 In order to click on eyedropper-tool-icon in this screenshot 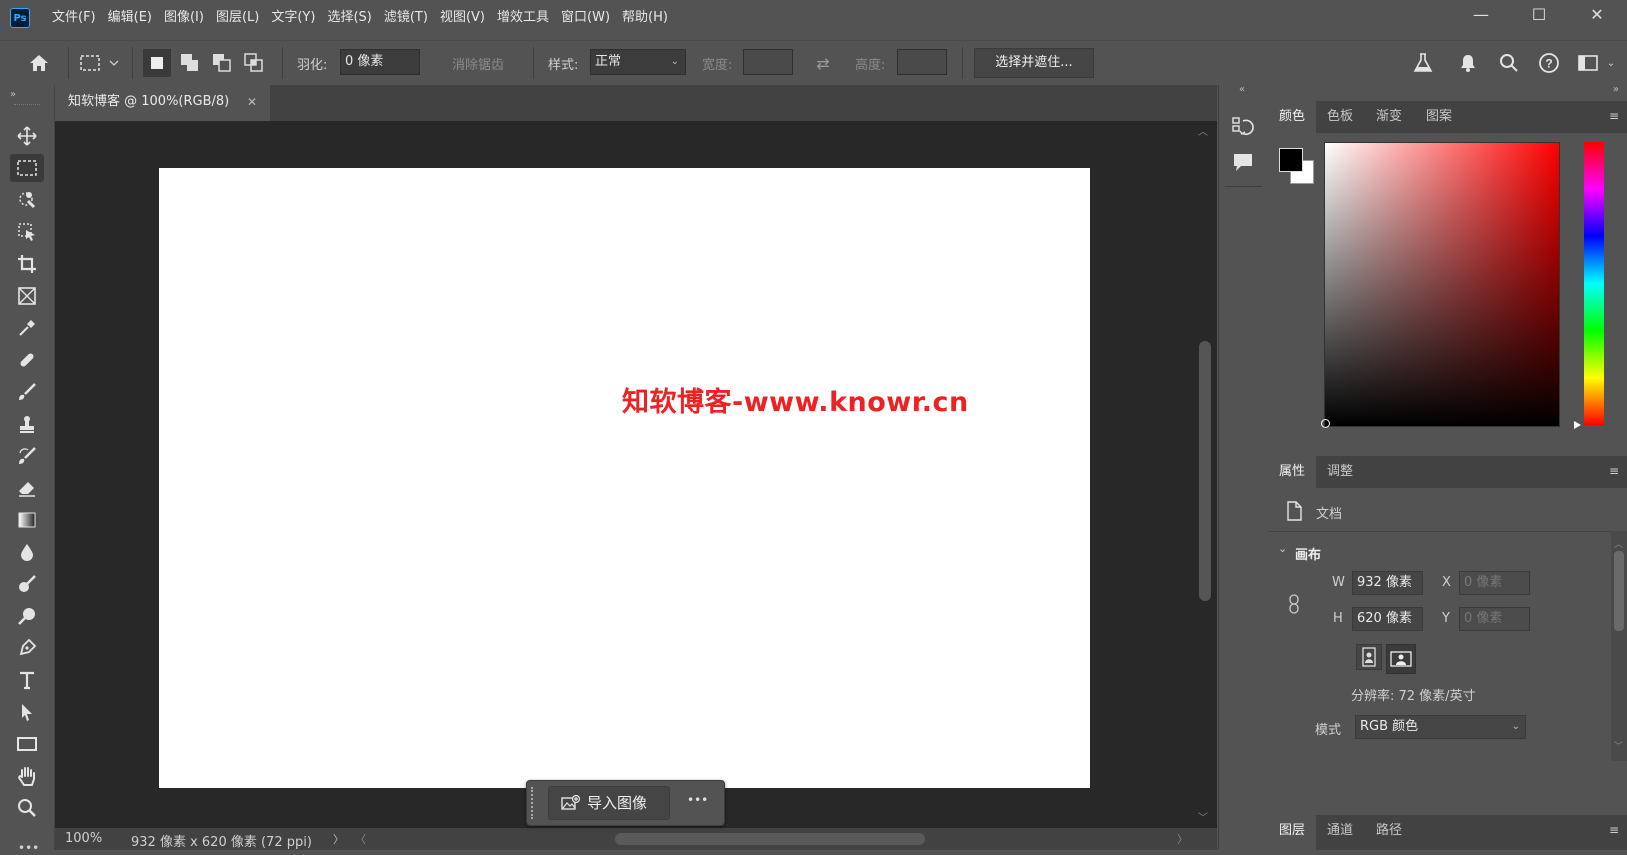, I will do `click(27, 328)`.